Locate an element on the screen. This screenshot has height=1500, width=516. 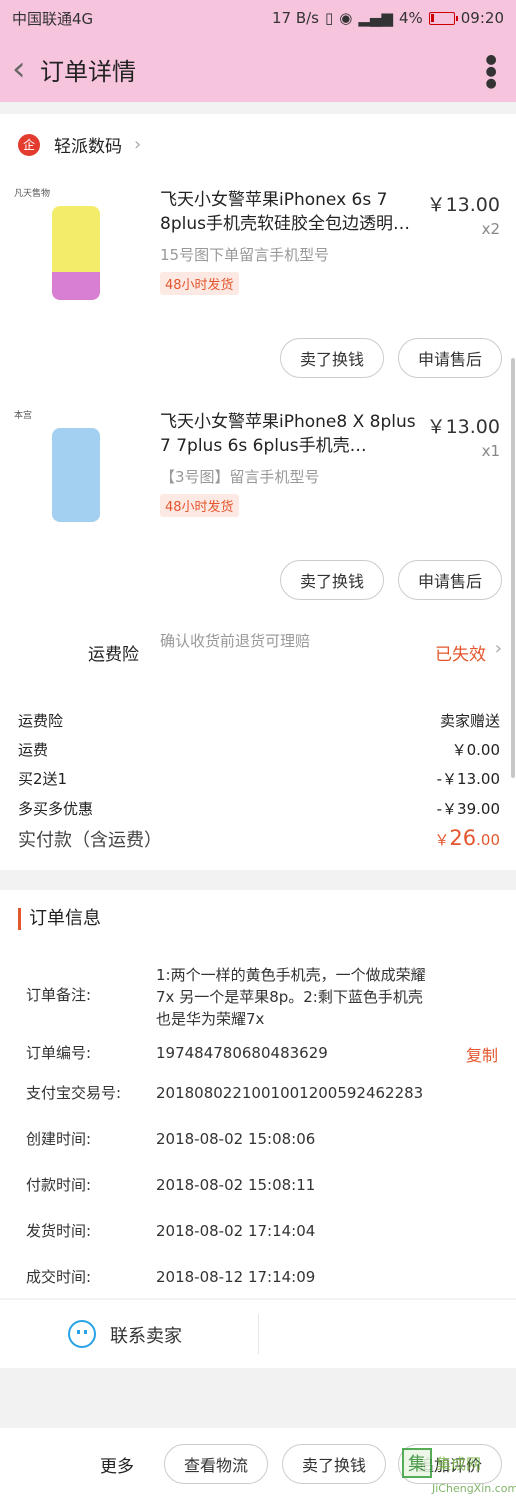
summary-label: 运费险 is located at coordinates (41, 721).